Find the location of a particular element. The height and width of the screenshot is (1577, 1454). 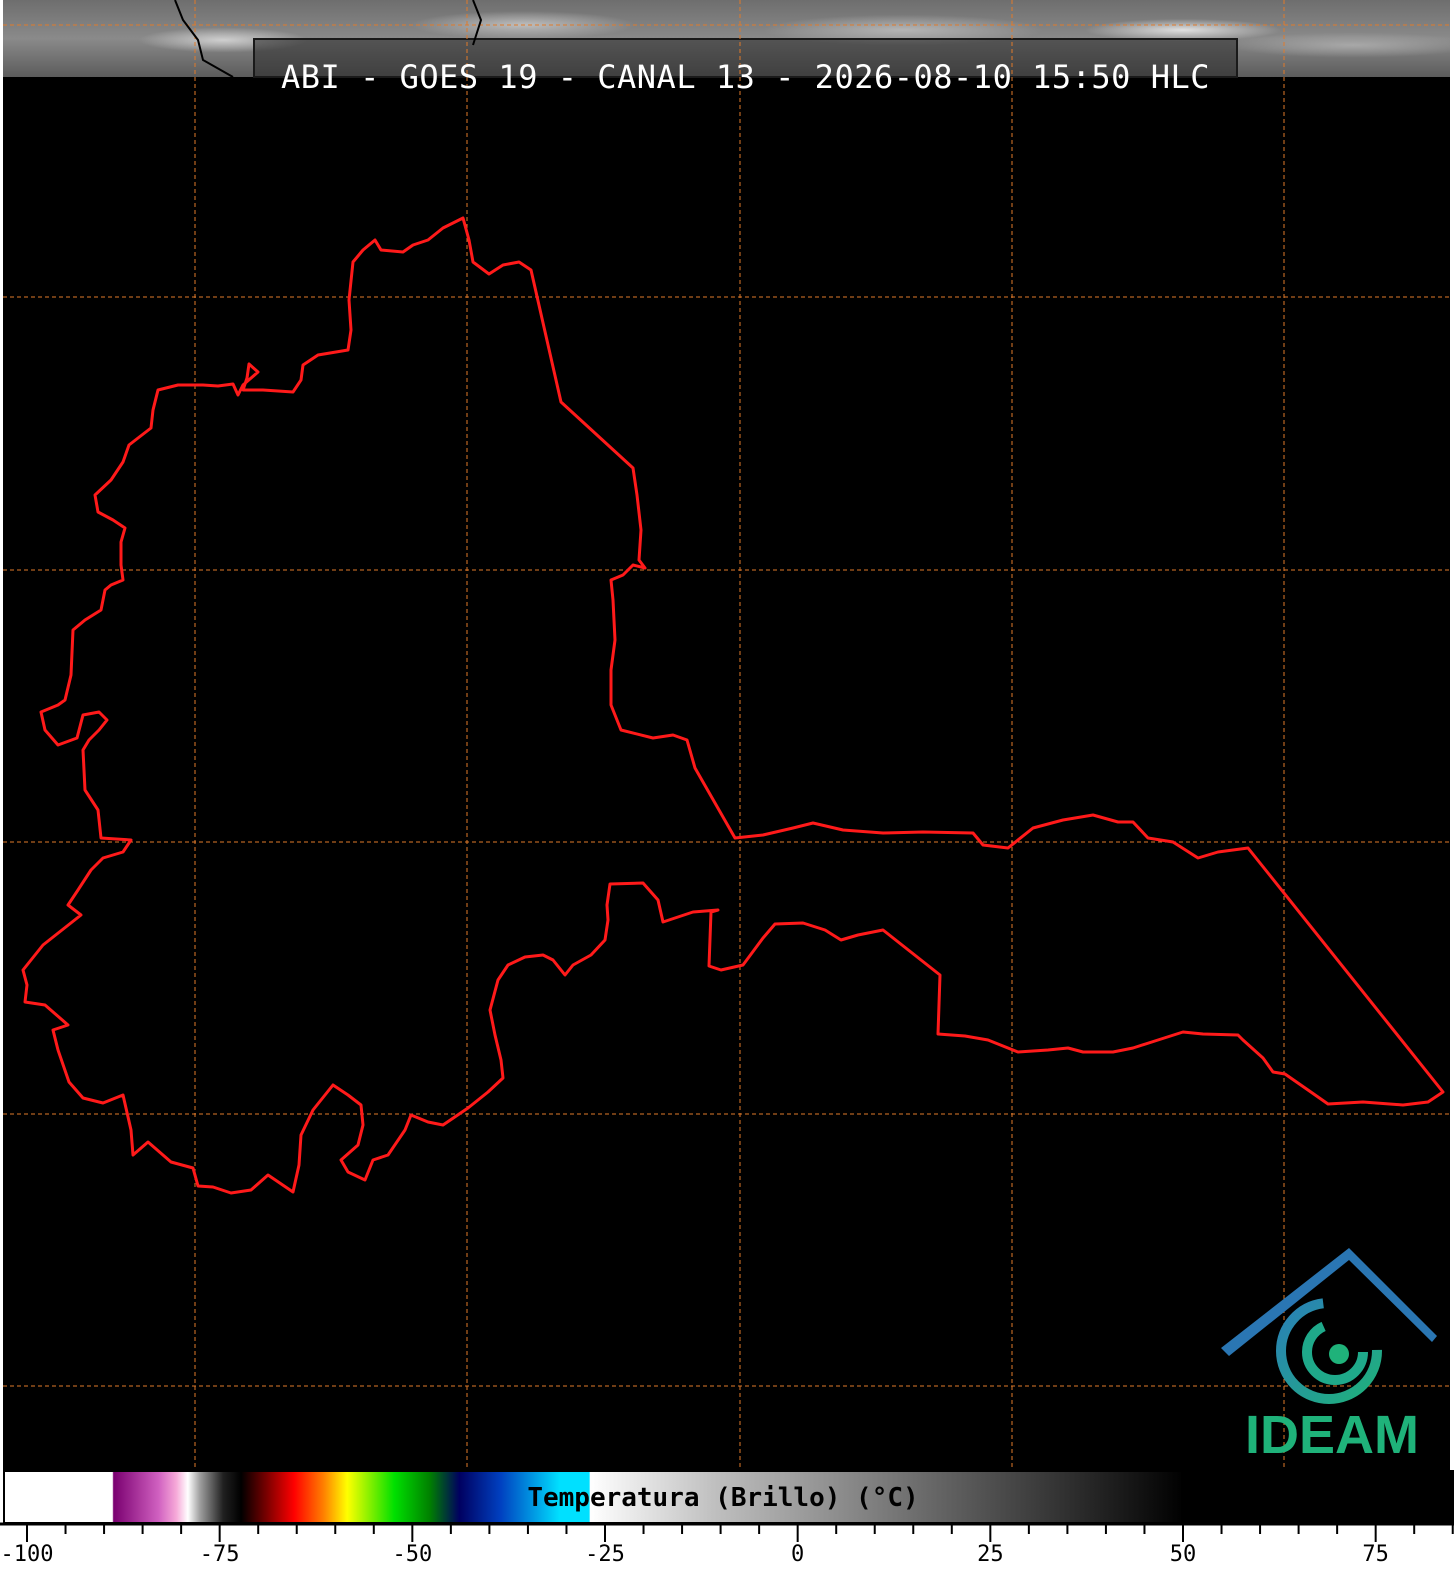

tick-label: 0 is located at coordinates (798, 1554).